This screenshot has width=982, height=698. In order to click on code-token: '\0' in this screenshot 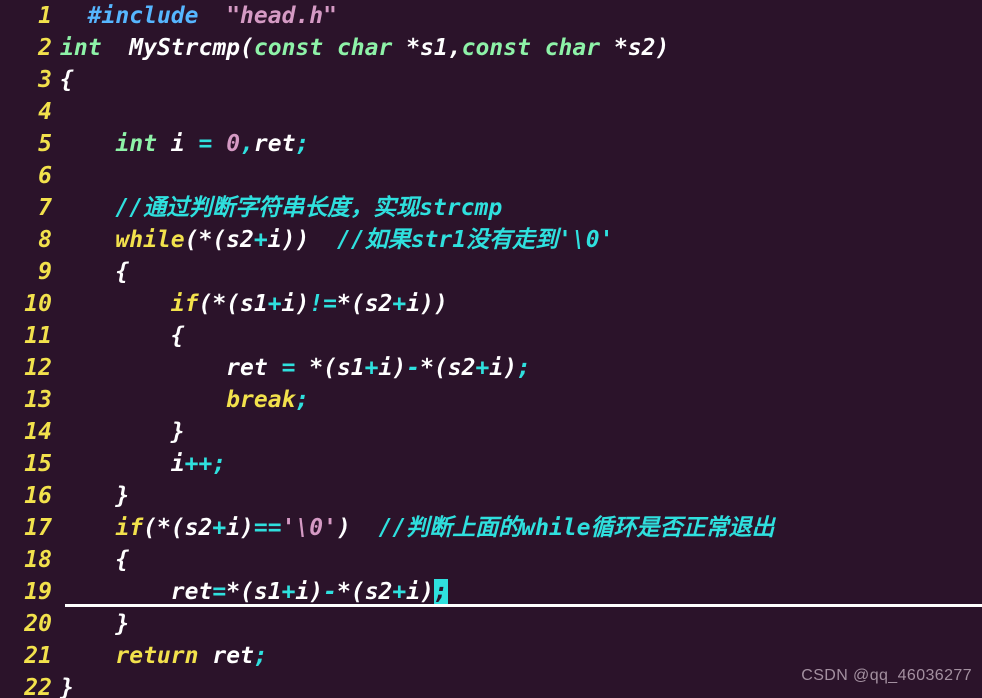, I will do `click(309, 528)`.